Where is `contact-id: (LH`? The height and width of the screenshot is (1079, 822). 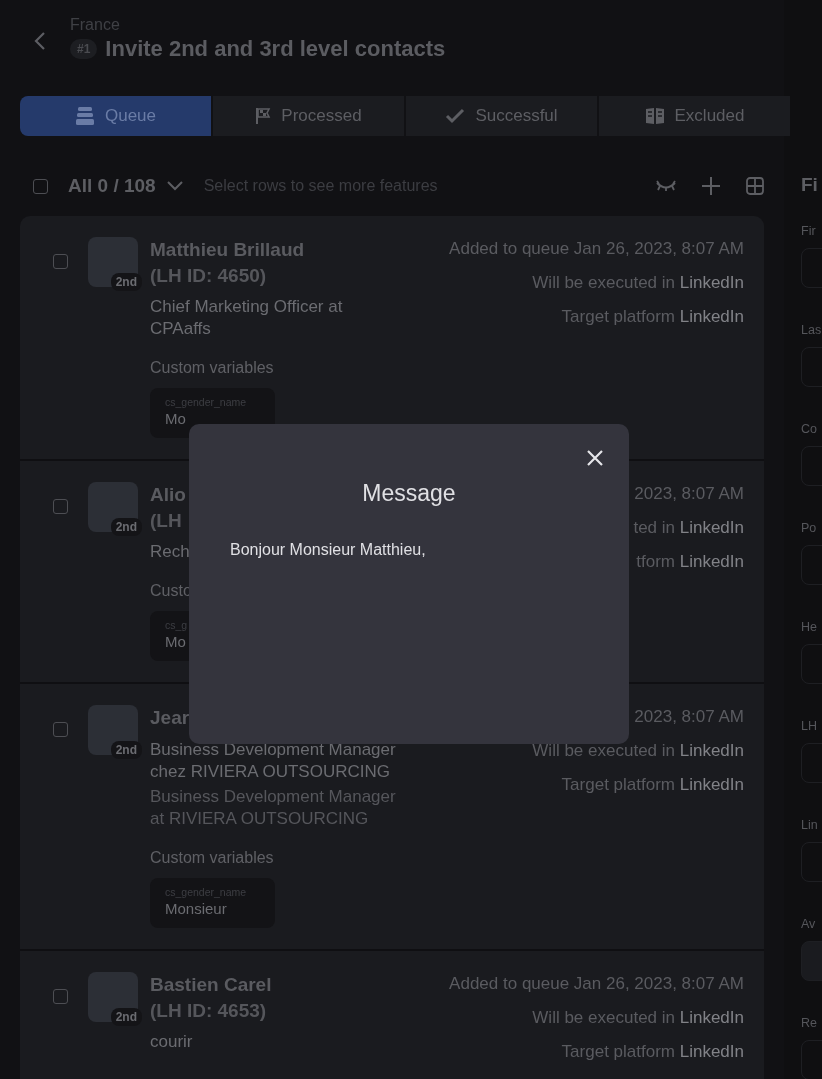
contact-id: (LH is located at coordinates (166, 521).